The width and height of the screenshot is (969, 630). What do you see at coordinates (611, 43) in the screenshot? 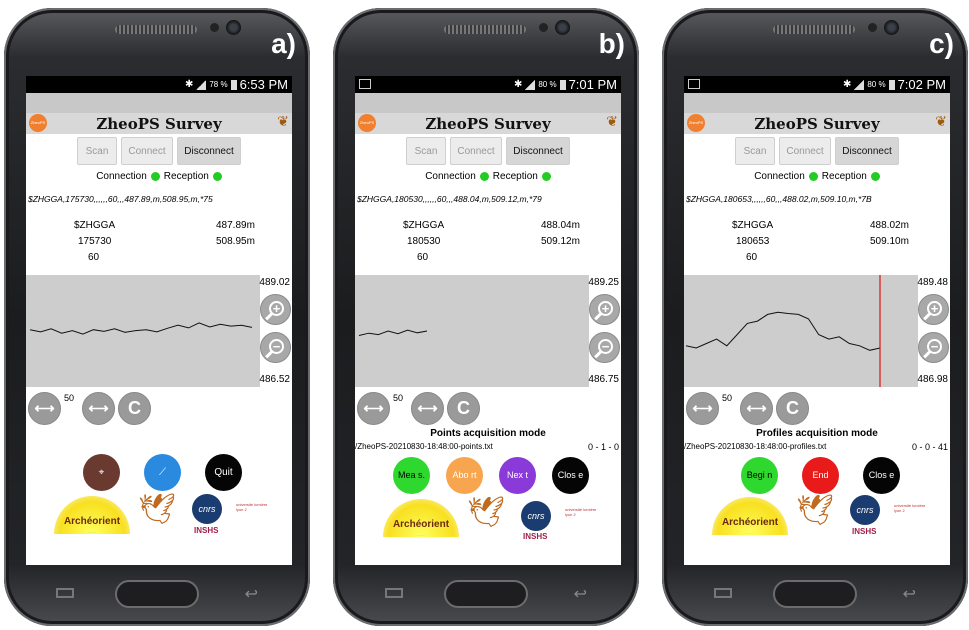
I see `panel-label: b)` at bounding box center [611, 43].